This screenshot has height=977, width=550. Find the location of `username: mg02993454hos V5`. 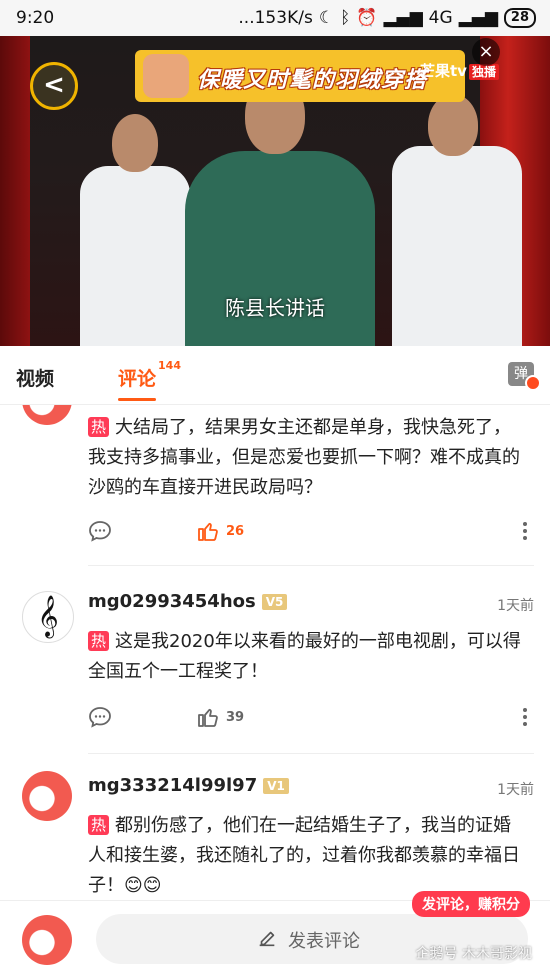

username: mg02993454hos V5 is located at coordinates (188, 601).